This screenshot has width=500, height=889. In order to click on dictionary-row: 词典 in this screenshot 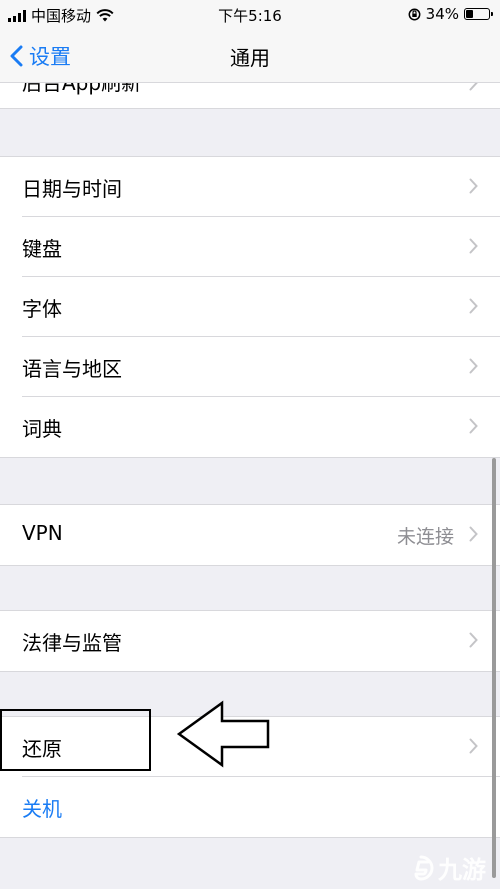, I will do `click(250, 427)`.